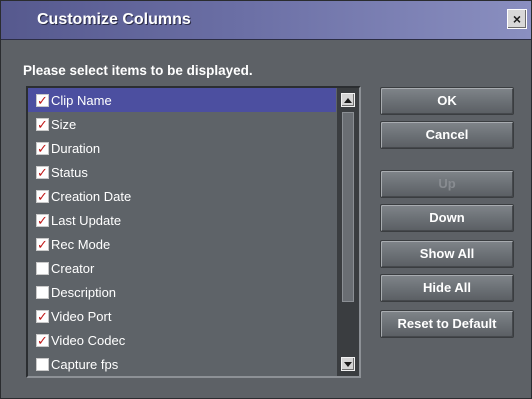 This screenshot has width=532, height=399. Describe the element at coordinates (64, 124) in the screenshot. I see `list-item-label: Size` at that location.